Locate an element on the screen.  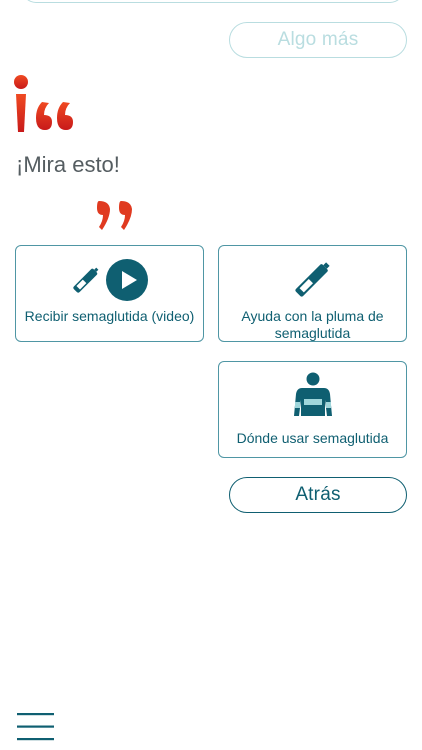
video-card: Recibir semaglutida (video) is located at coordinates (109, 293).